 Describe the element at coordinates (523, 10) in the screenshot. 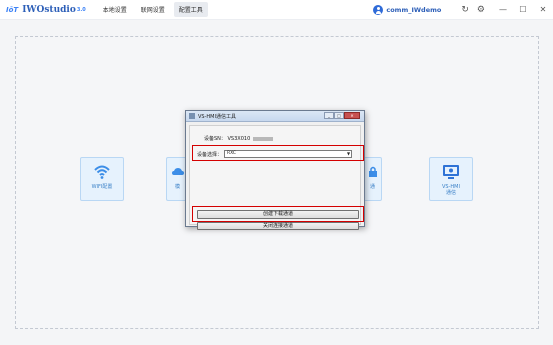

I see `maximize-button: ☐` at that location.